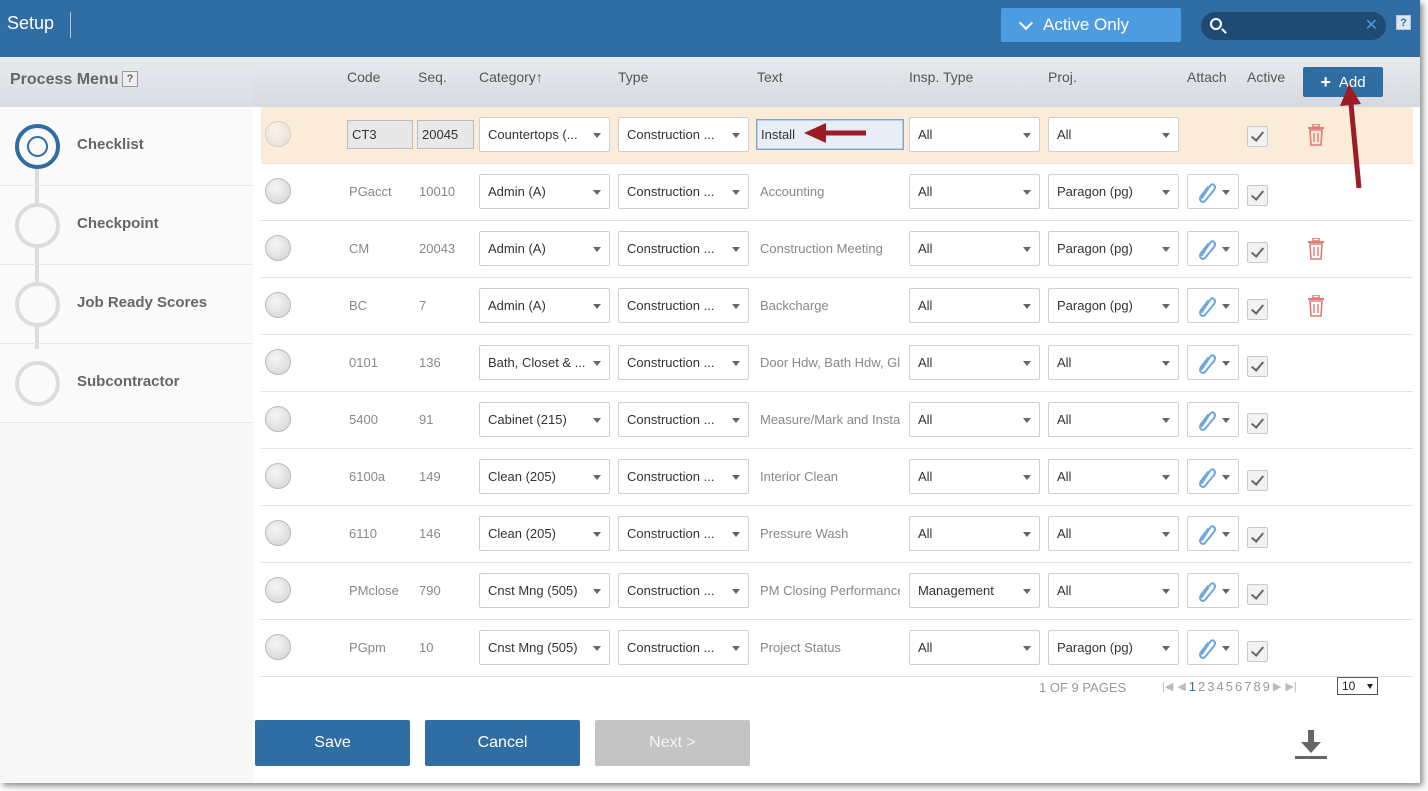 The width and height of the screenshot is (1428, 791). What do you see at coordinates (502, 743) in the screenshot?
I see `cancel-button: Cancel` at bounding box center [502, 743].